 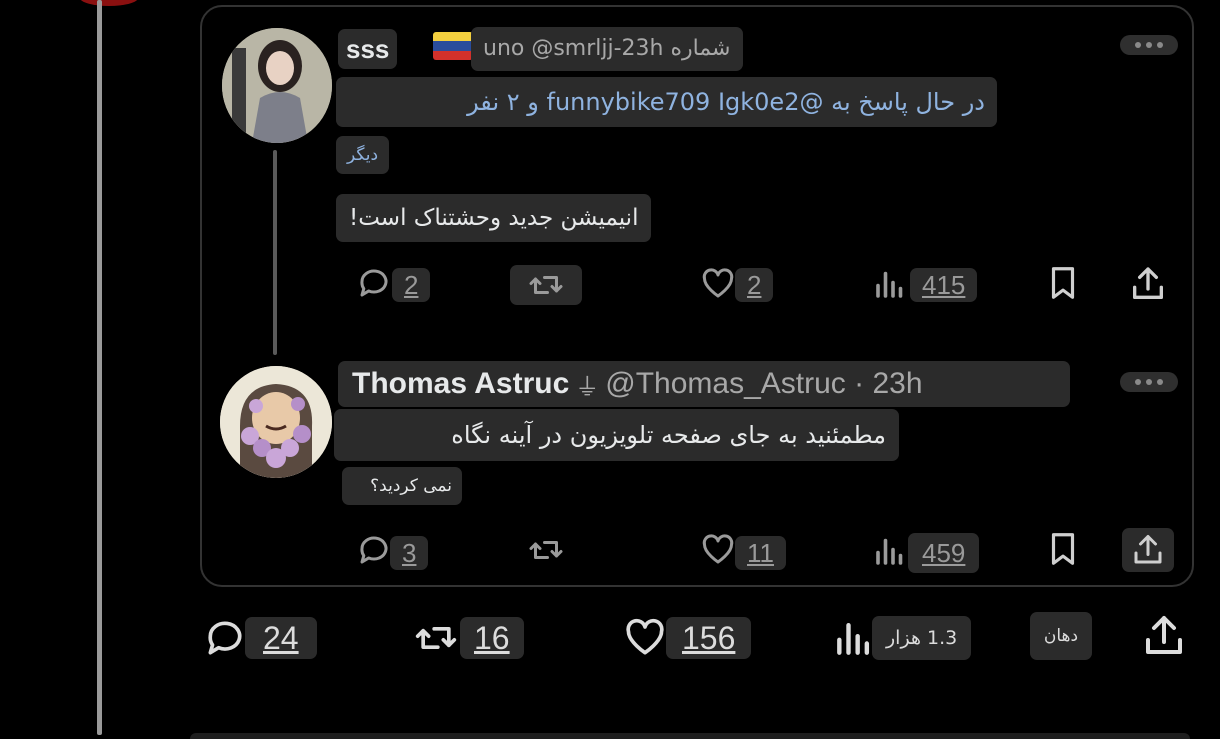 What do you see at coordinates (281, 638) in the screenshot?
I see `reply-count: 24` at bounding box center [281, 638].